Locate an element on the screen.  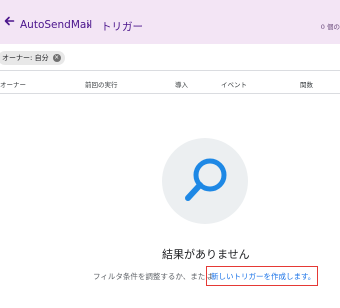
back-arrow-icon is located at coordinates (9, 21).